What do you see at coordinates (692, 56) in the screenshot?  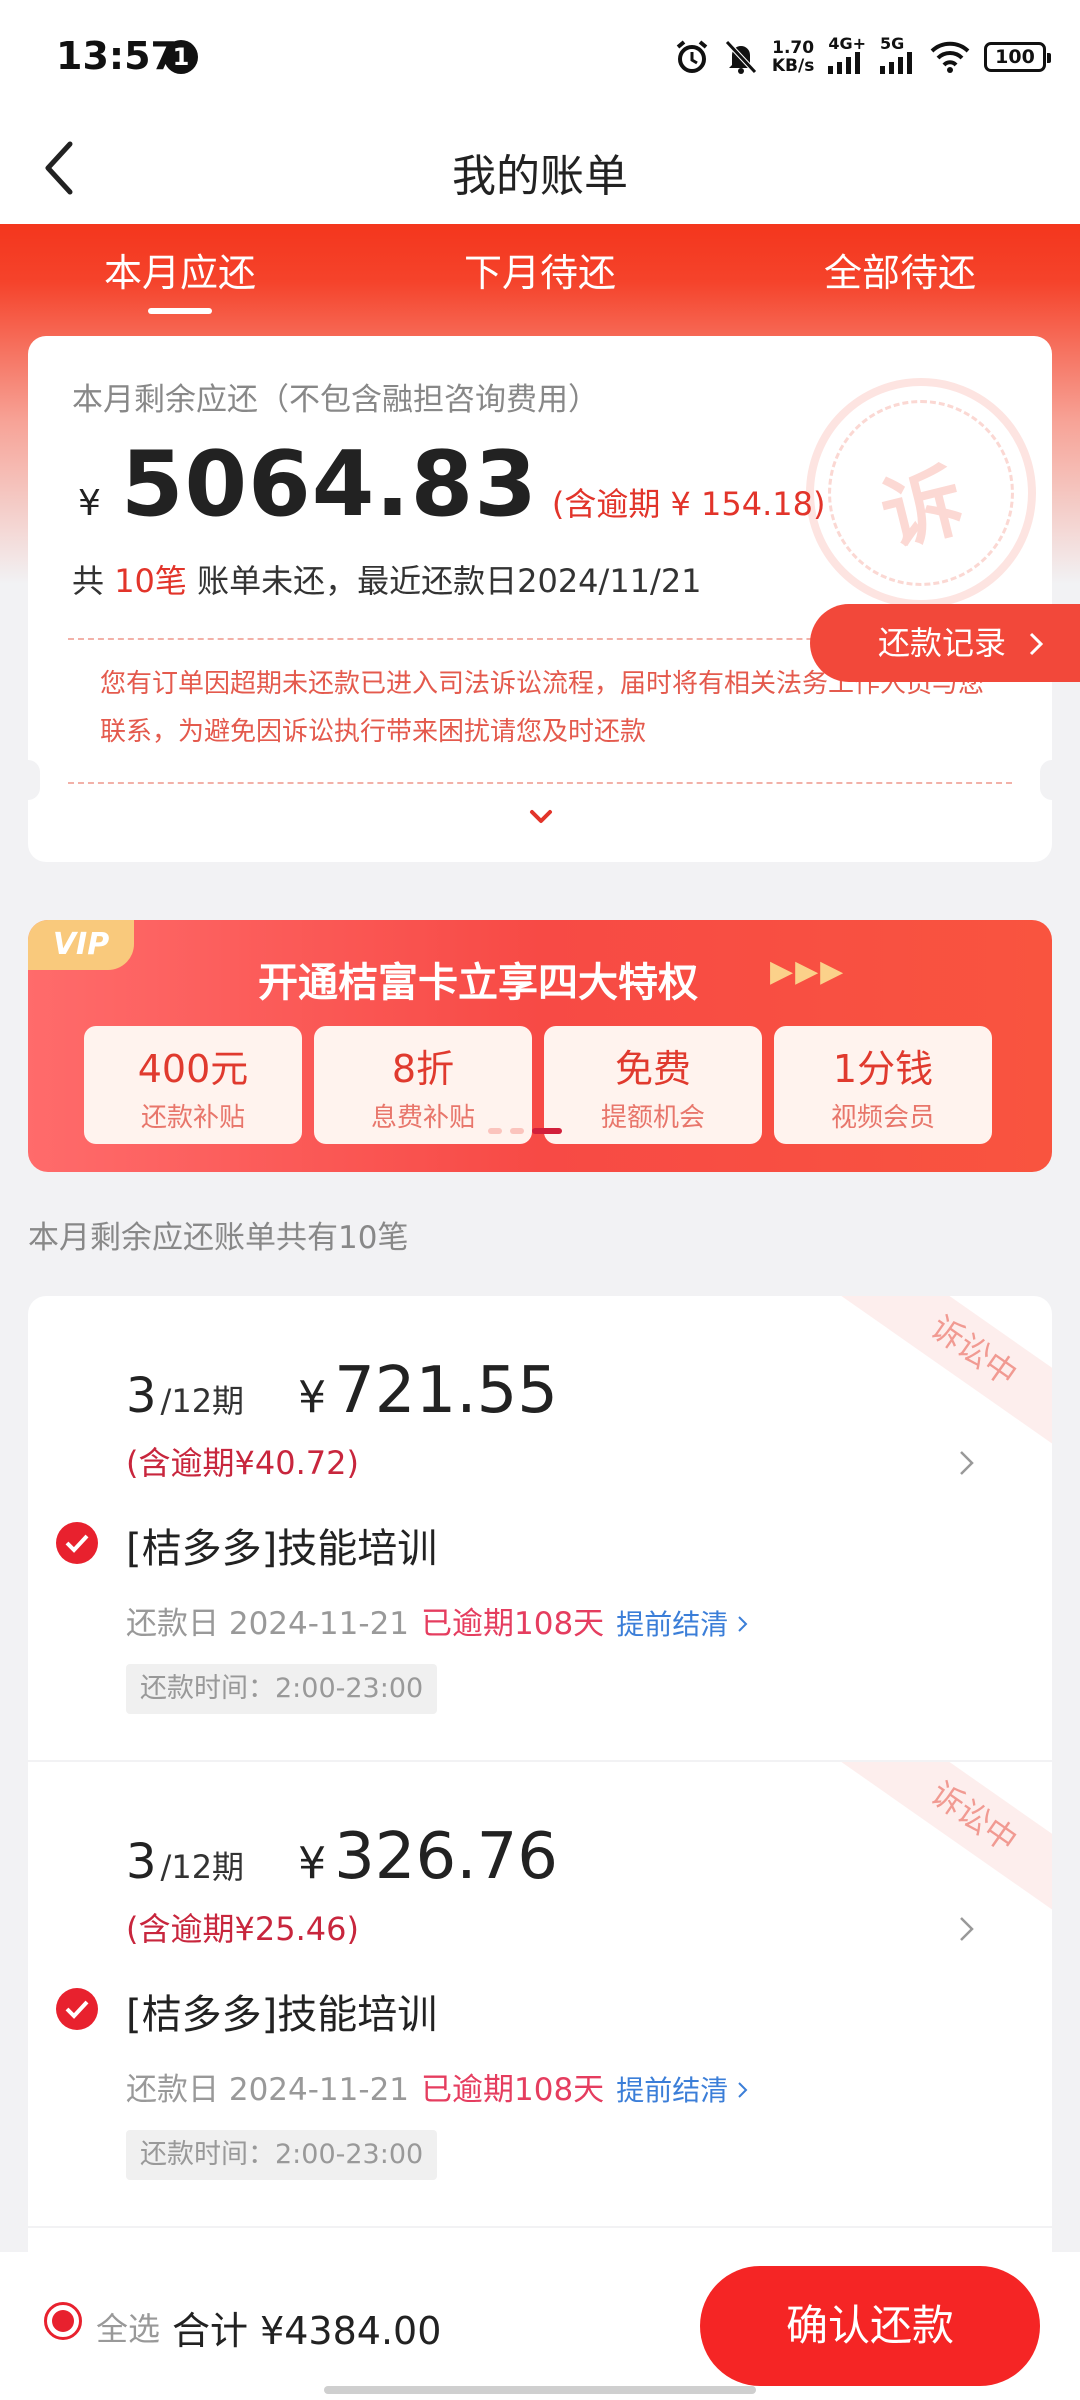 I see `alarm-icon` at bounding box center [692, 56].